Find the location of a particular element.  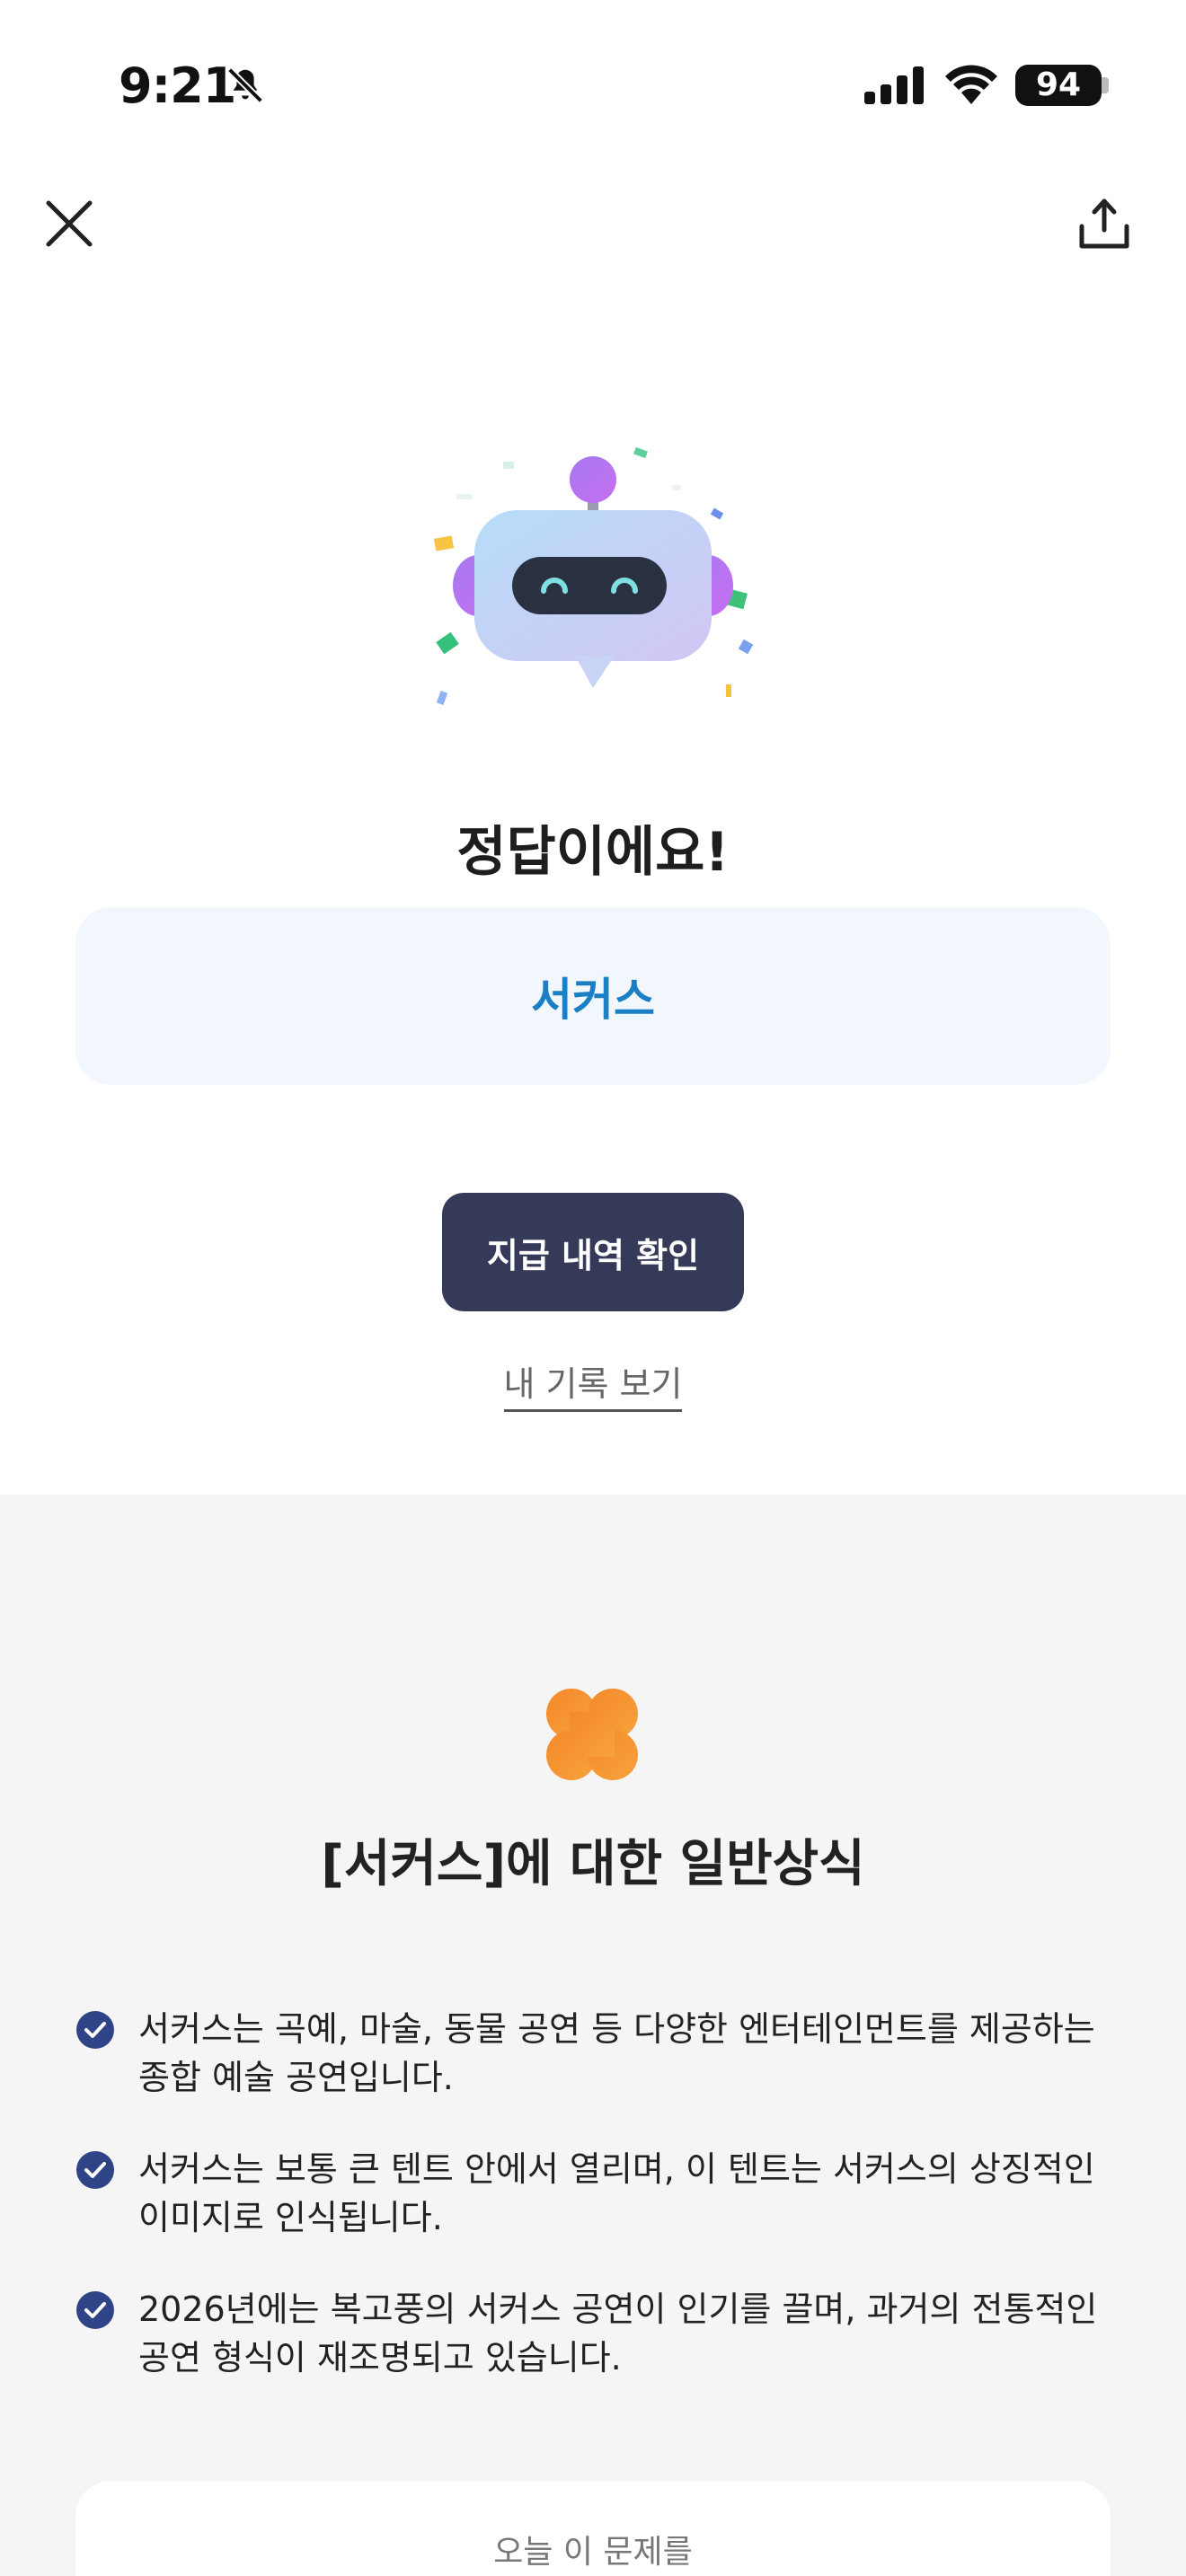

close-icon is located at coordinates (69, 223).